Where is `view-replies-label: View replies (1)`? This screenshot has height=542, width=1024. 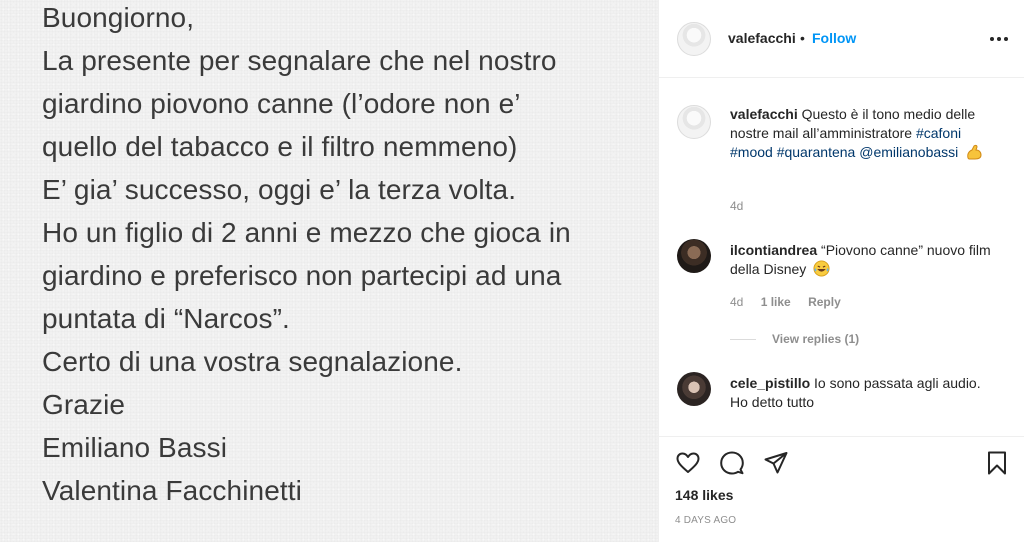
view-replies-label: View replies (1) is located at coordinates (816, 339).